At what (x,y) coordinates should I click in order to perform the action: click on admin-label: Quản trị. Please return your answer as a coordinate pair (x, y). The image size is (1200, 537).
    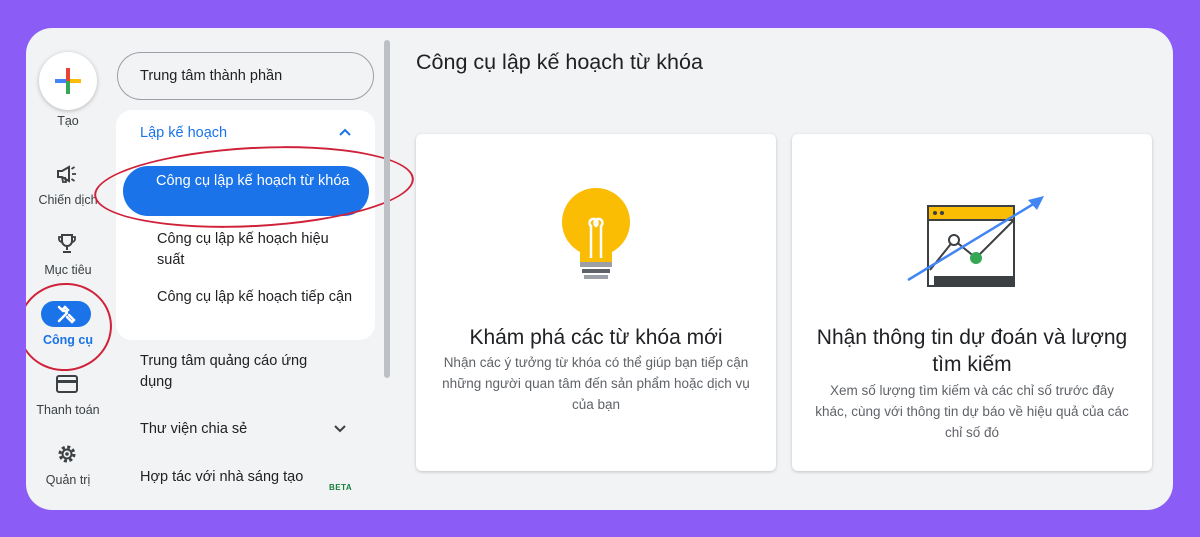
    Looking at the image, I should click on (68, 480).